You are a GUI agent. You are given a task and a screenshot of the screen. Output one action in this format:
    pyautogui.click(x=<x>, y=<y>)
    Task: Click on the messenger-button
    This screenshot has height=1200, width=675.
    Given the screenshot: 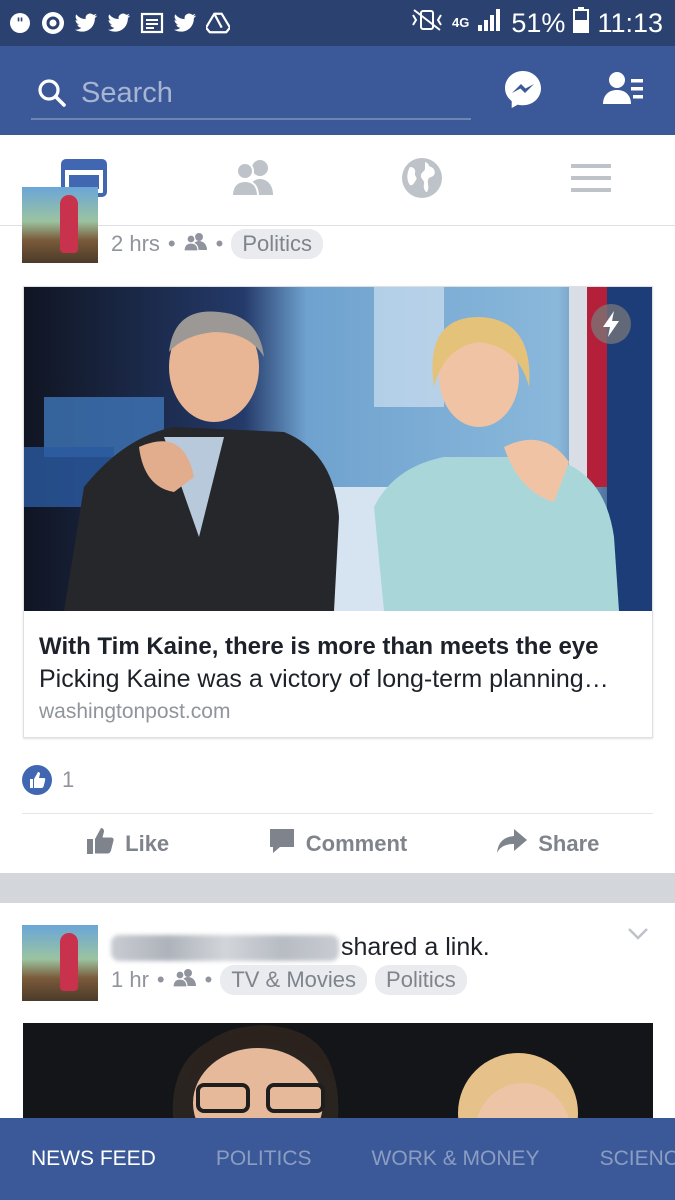 What is the action you would take?
    pyautogui.click(x=523, y=91)
    